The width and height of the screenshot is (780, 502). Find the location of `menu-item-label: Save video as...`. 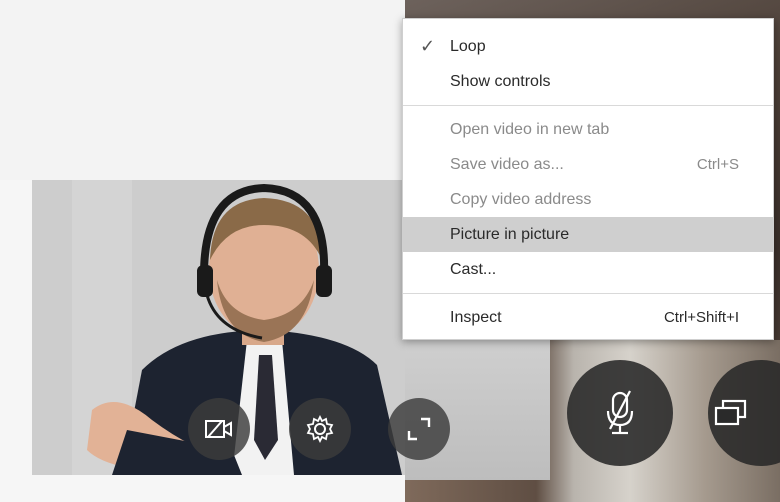

menu-item-label: Save video as... is located at coordinates (507, 164).